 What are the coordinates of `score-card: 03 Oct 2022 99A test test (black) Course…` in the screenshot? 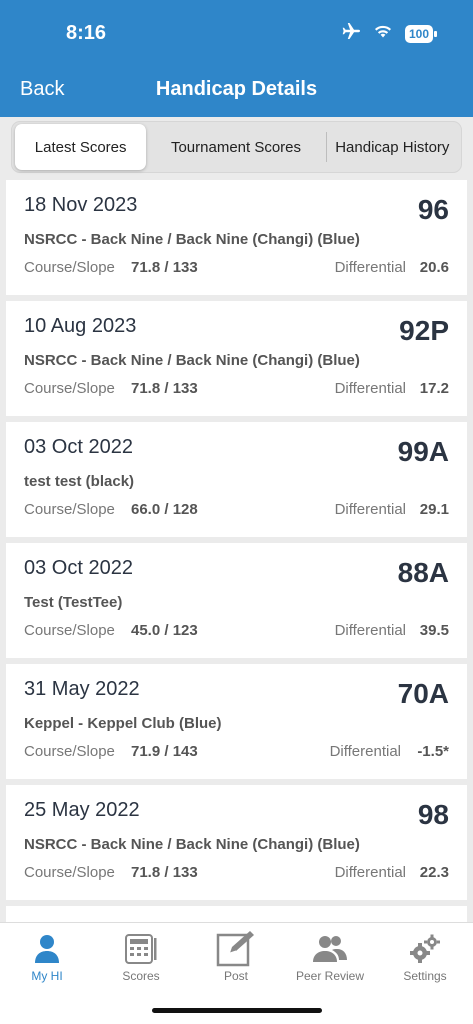 It's located at (236, 479).